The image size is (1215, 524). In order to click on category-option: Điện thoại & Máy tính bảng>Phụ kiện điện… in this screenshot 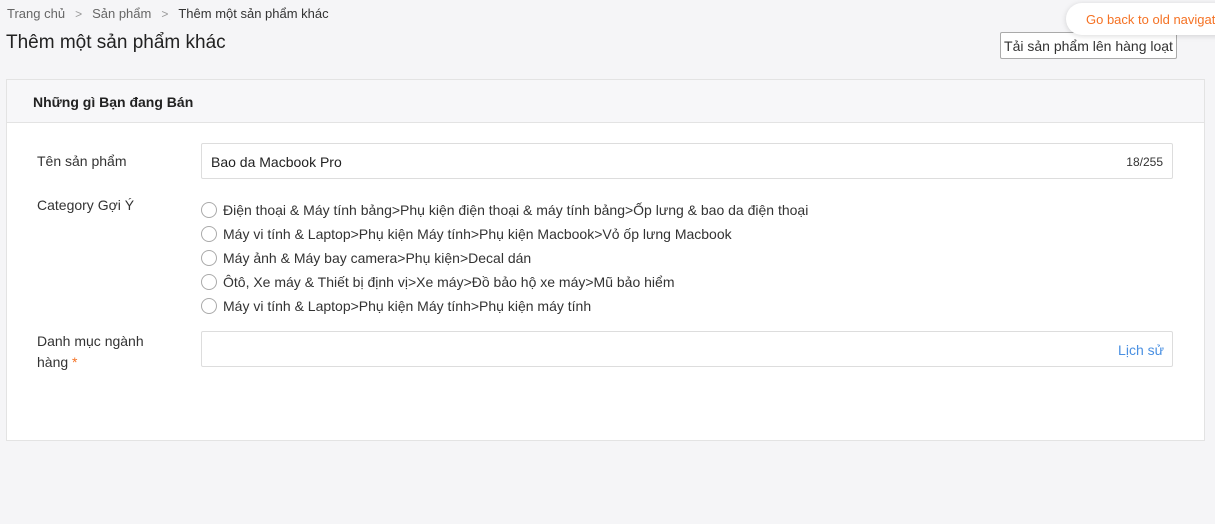, I will do `click(504, 210)`.